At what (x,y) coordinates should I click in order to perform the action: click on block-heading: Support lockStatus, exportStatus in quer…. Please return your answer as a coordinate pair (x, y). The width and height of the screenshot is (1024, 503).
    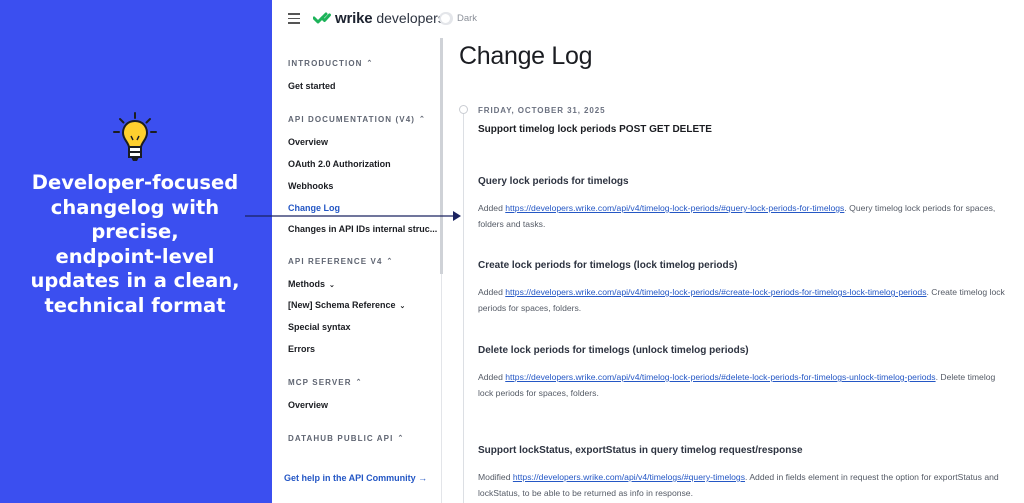
    Looking at the image, I should click on (640, 450).